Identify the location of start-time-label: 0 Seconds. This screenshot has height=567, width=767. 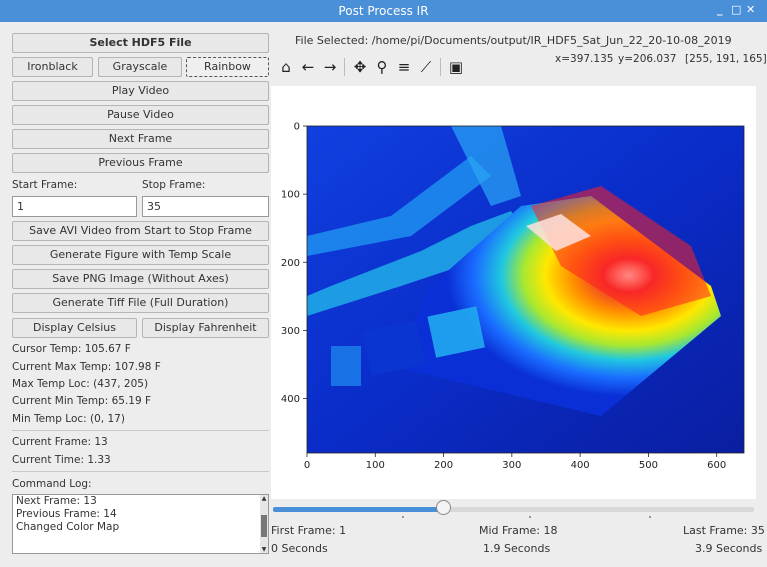
(299, 548).